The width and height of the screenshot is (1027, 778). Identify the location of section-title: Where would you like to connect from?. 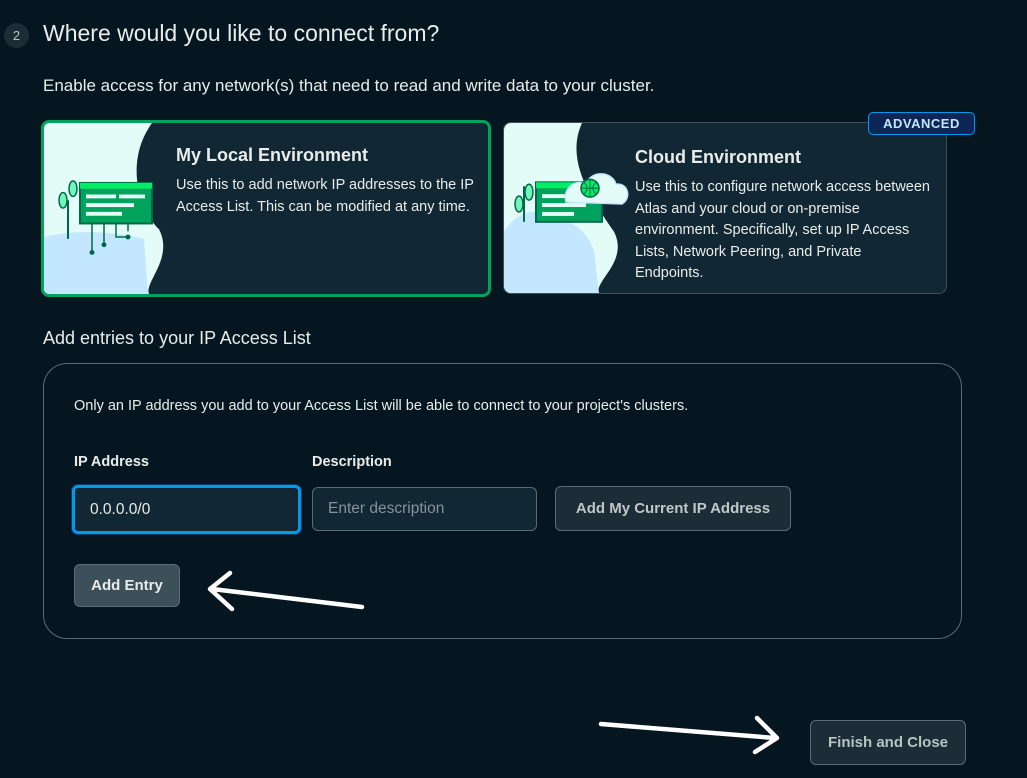
(241, 33).